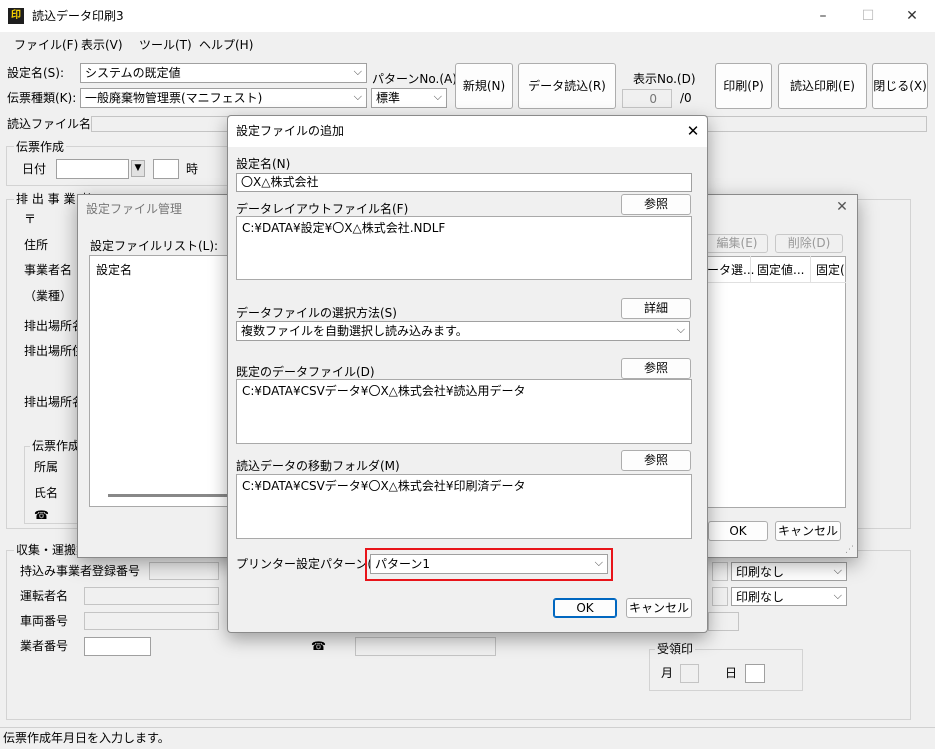 The height and width of the screenshot is (749, 935). I want to click on manage-edit-button: 編集(E), so click(737, 243).